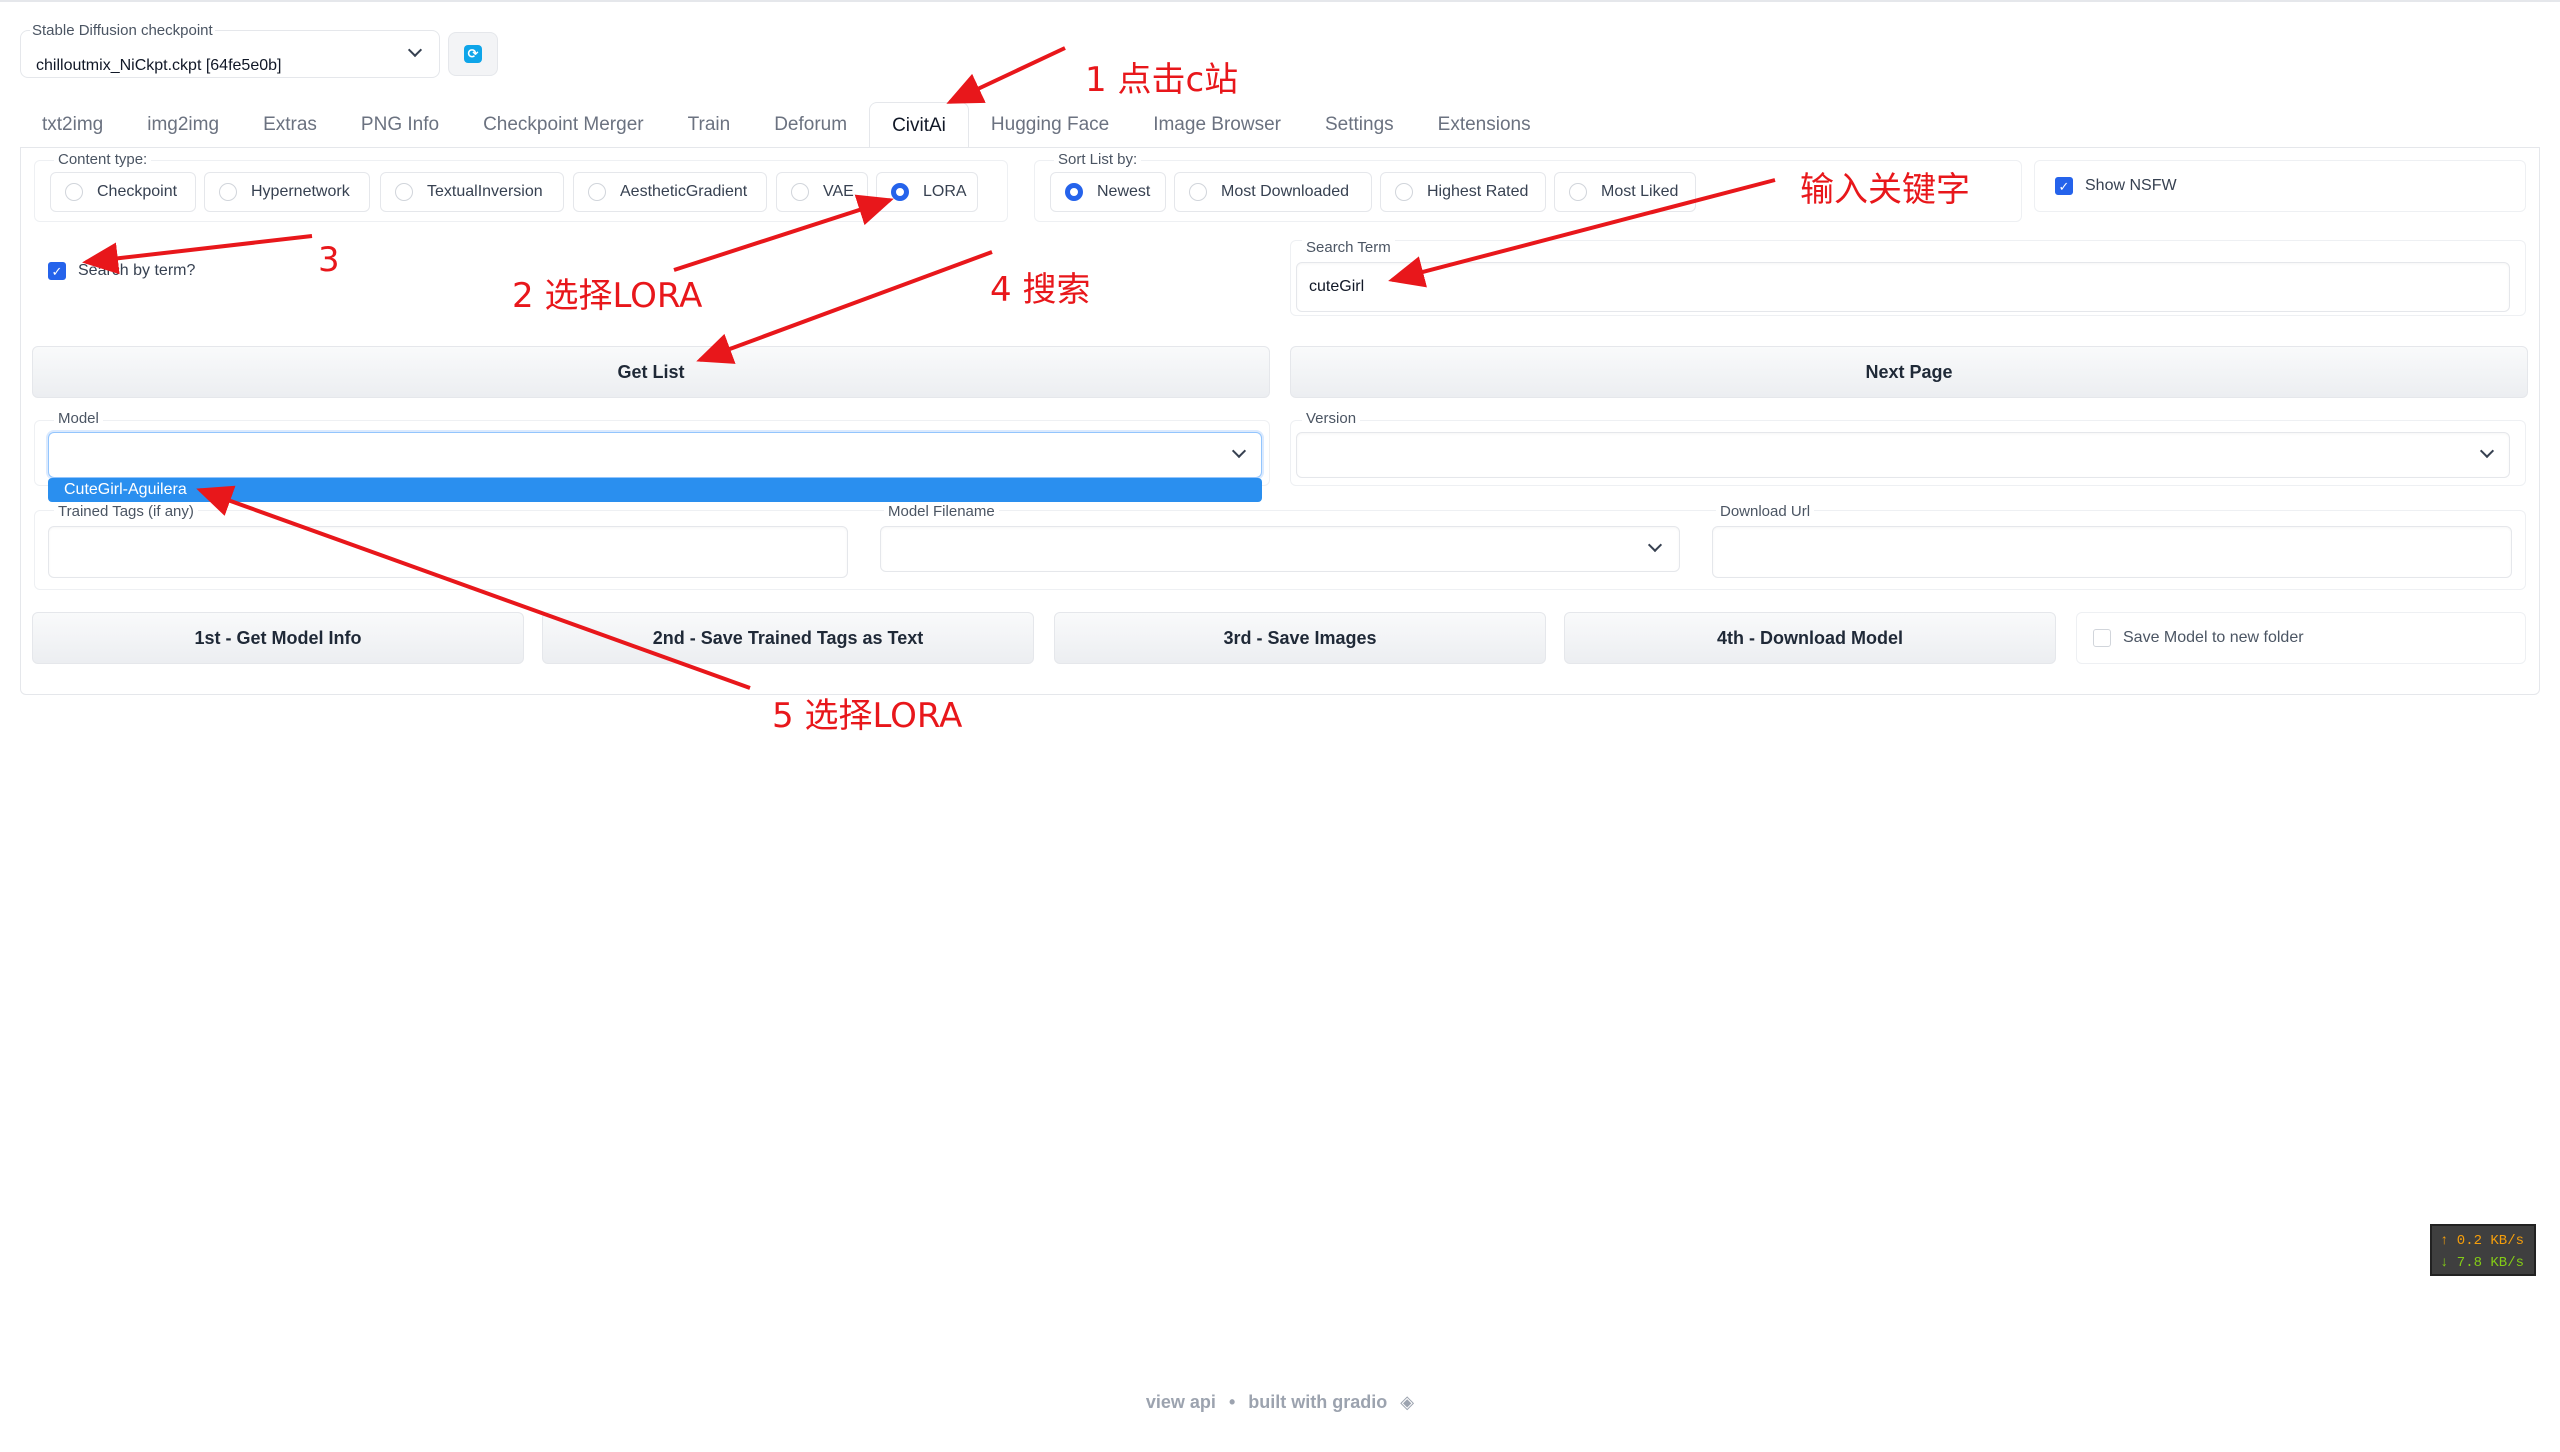 The image size is (2560, 1452). I want to click on annotation-4: 4 搜索, so click(1040, 290).